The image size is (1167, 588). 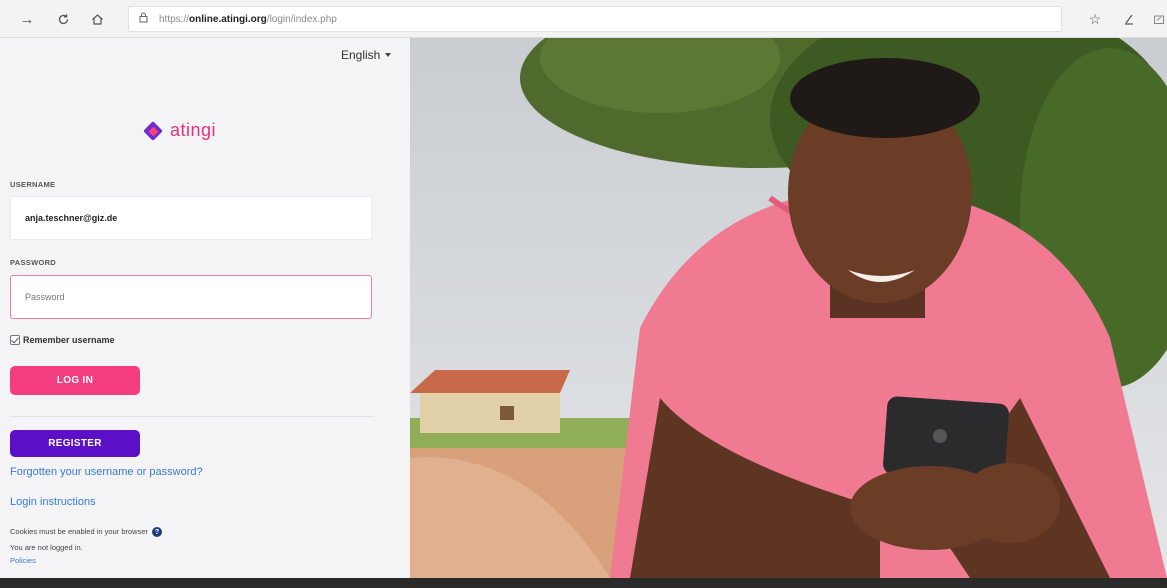 I want to click on atingi-logo: atingi, so click(x=179, y=130).